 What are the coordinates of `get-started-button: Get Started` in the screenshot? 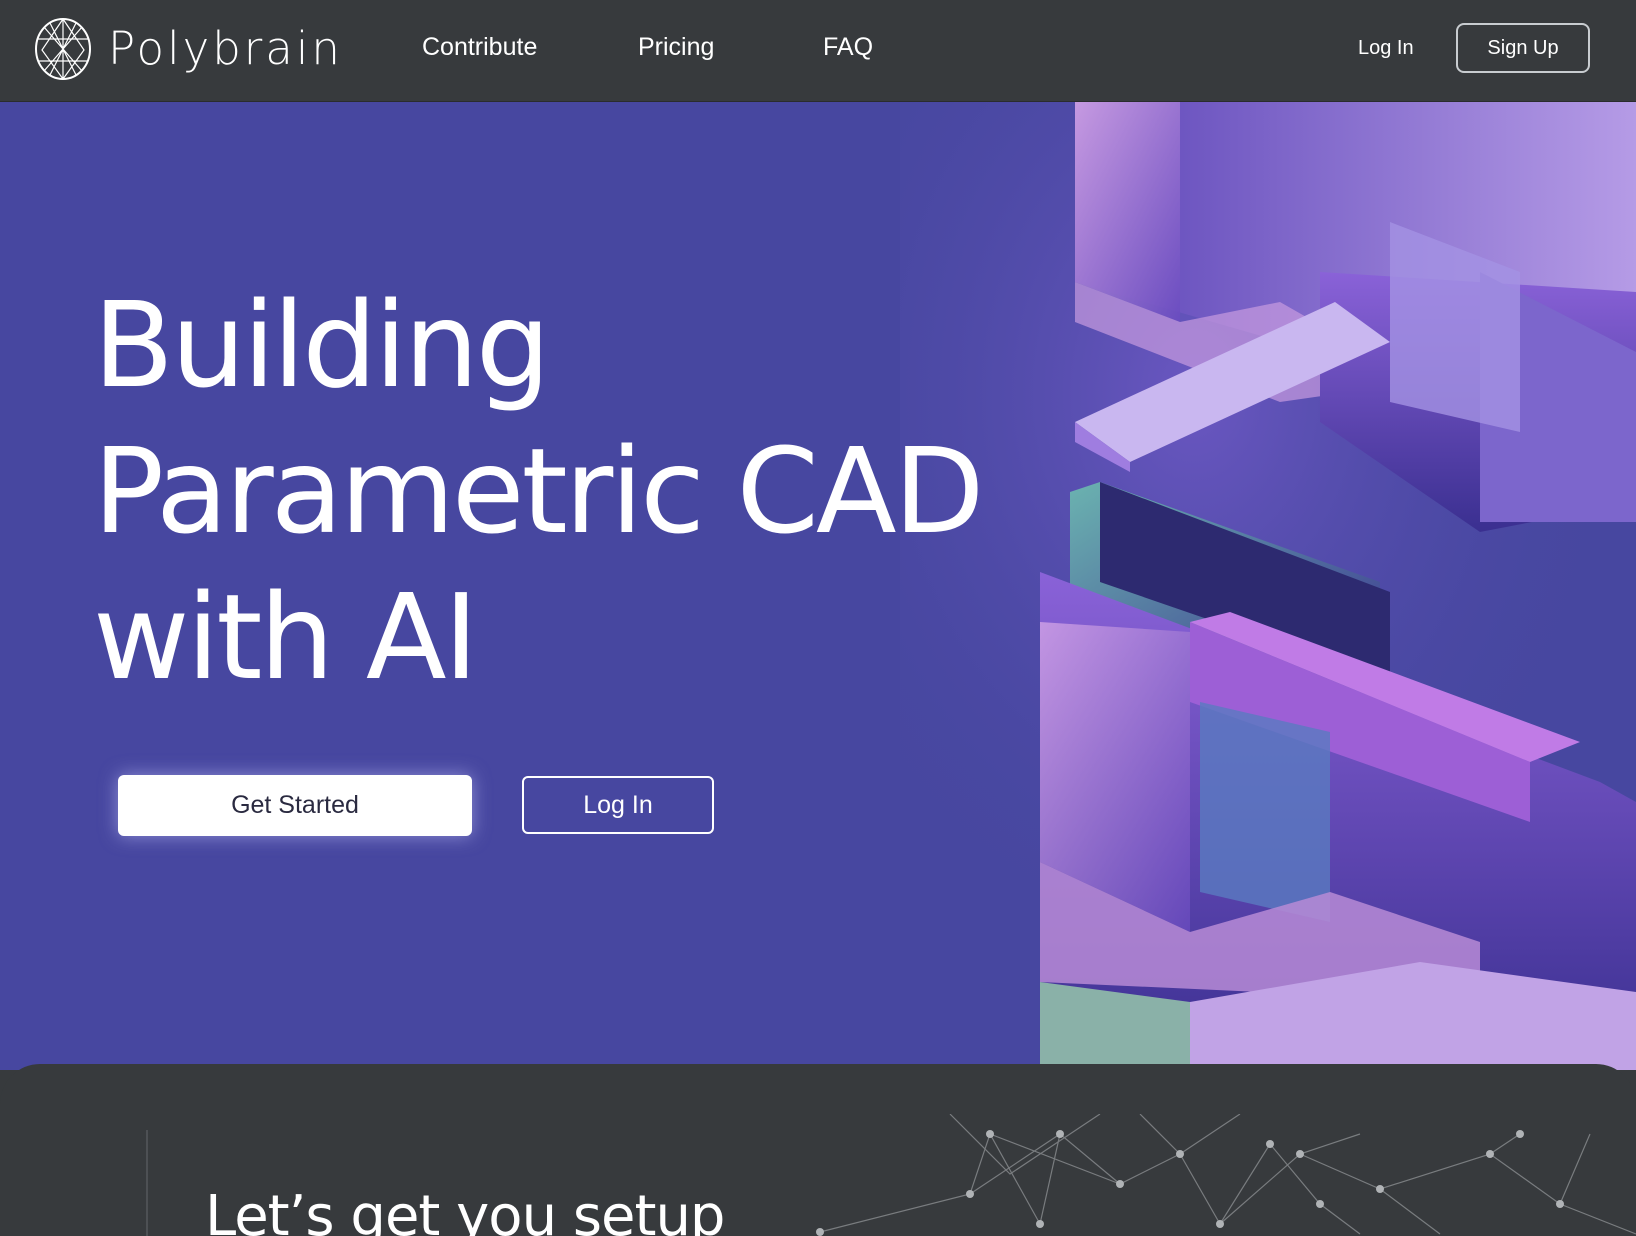 It's located at (295, 805).